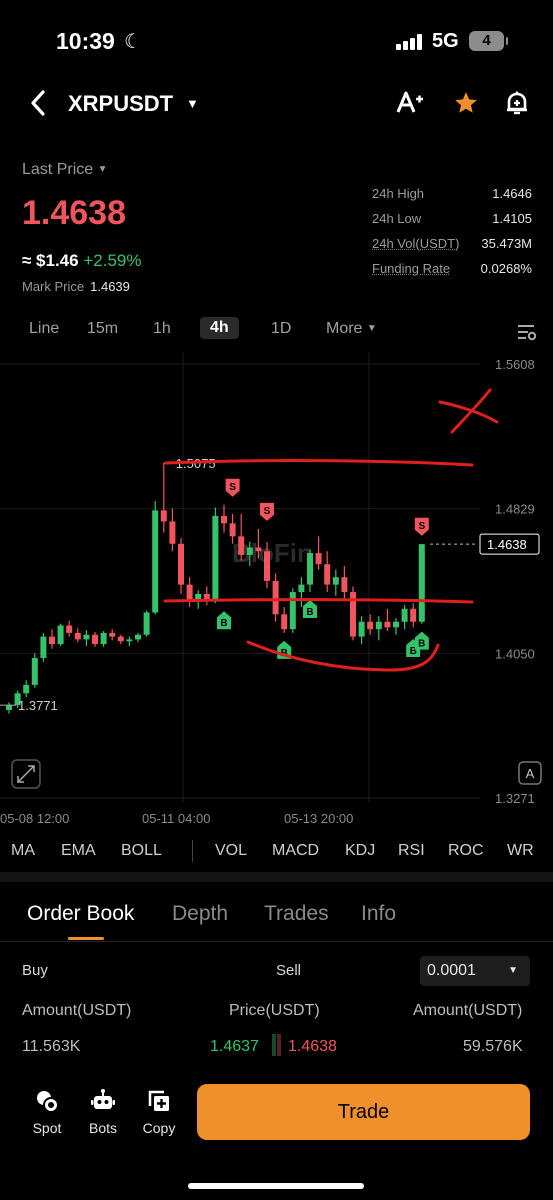  Describe the element at coordinates (527, 332) in the screenshot. I see `chart-settings-icon` at that location.